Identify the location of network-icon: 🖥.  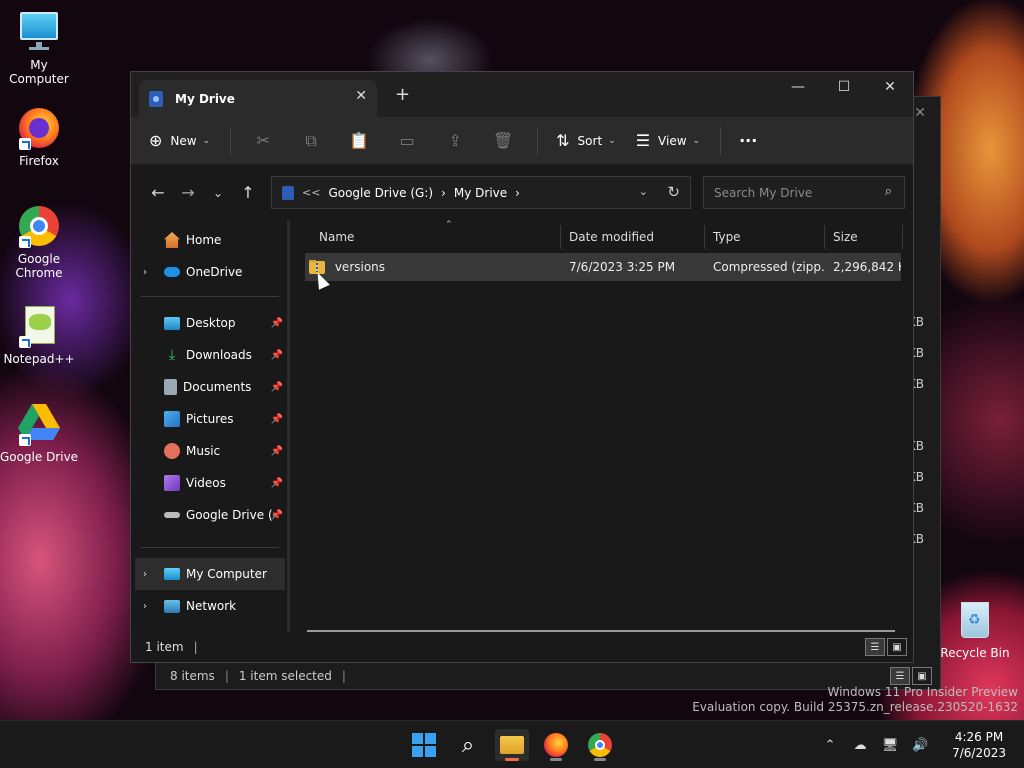
(890, 745).